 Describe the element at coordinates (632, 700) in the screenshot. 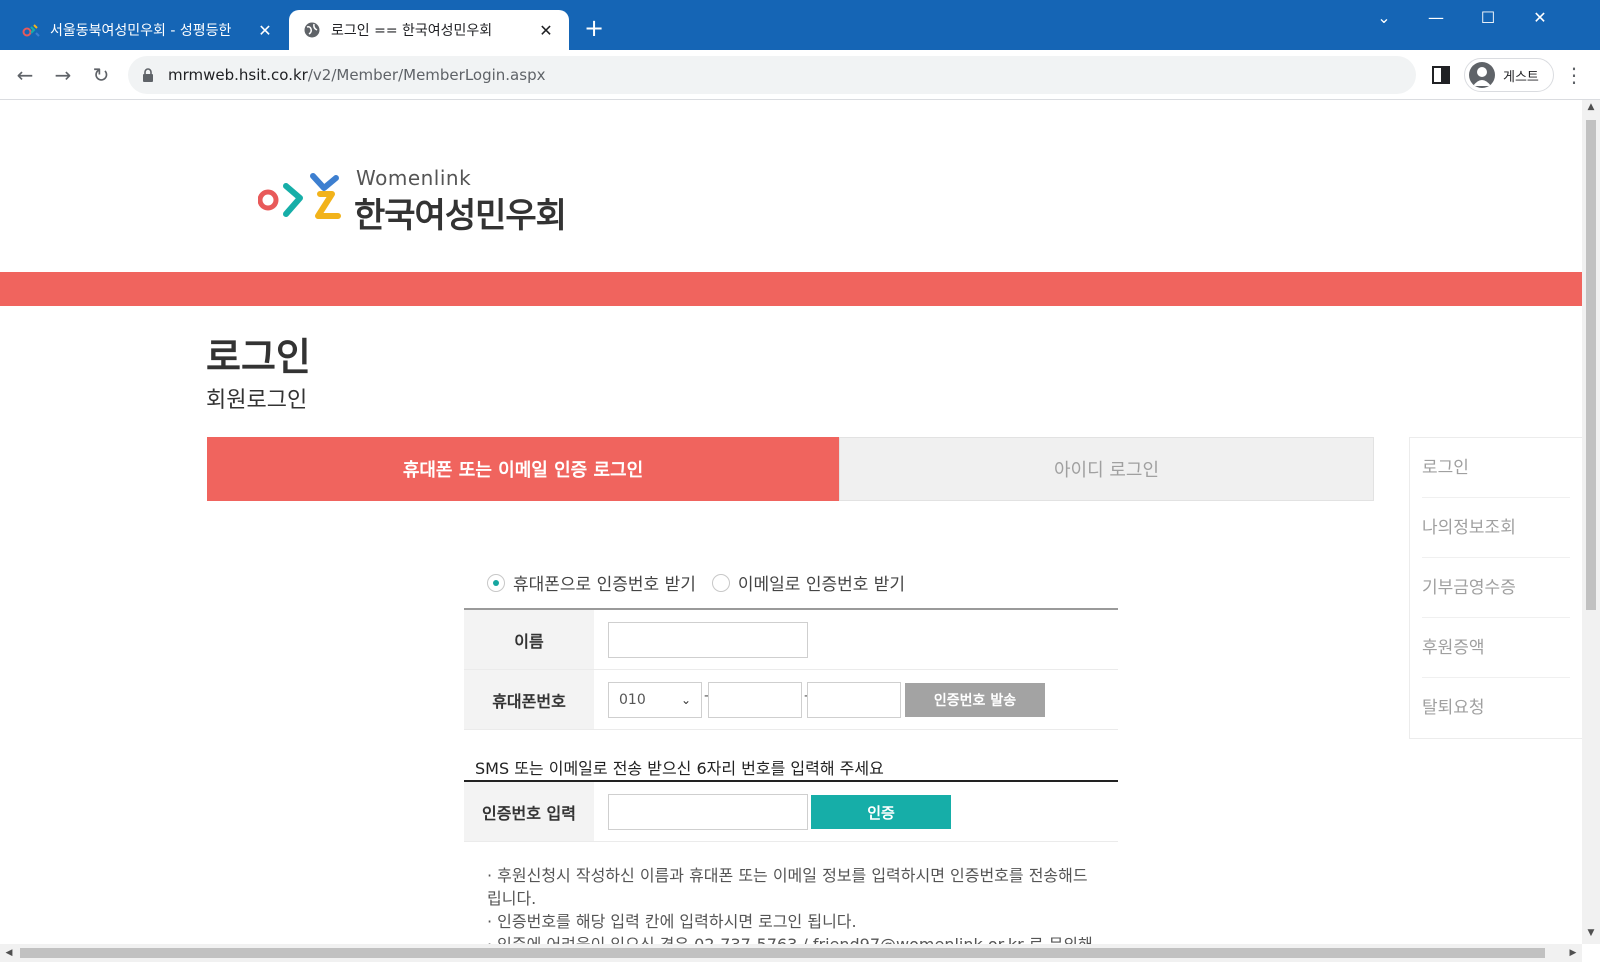

I see `phone-prefix-value: 010` at that location.